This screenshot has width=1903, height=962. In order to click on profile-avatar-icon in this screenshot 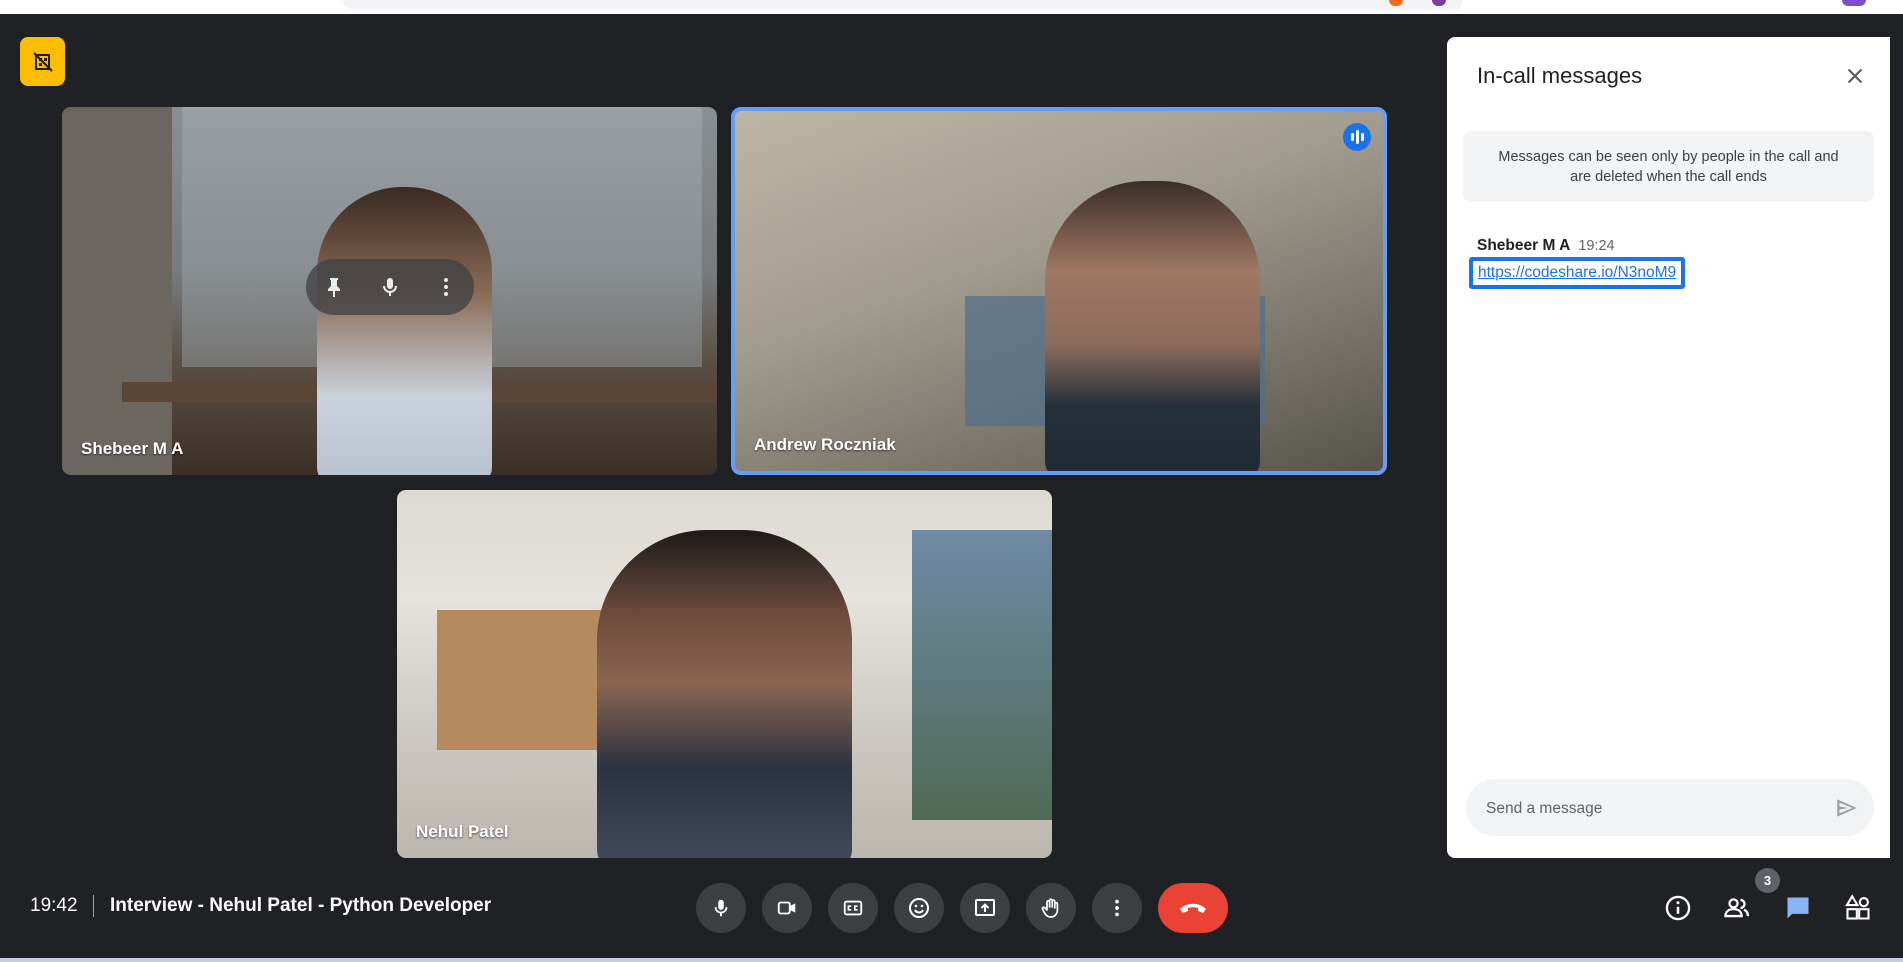, I will do `click(1854, 3)`.